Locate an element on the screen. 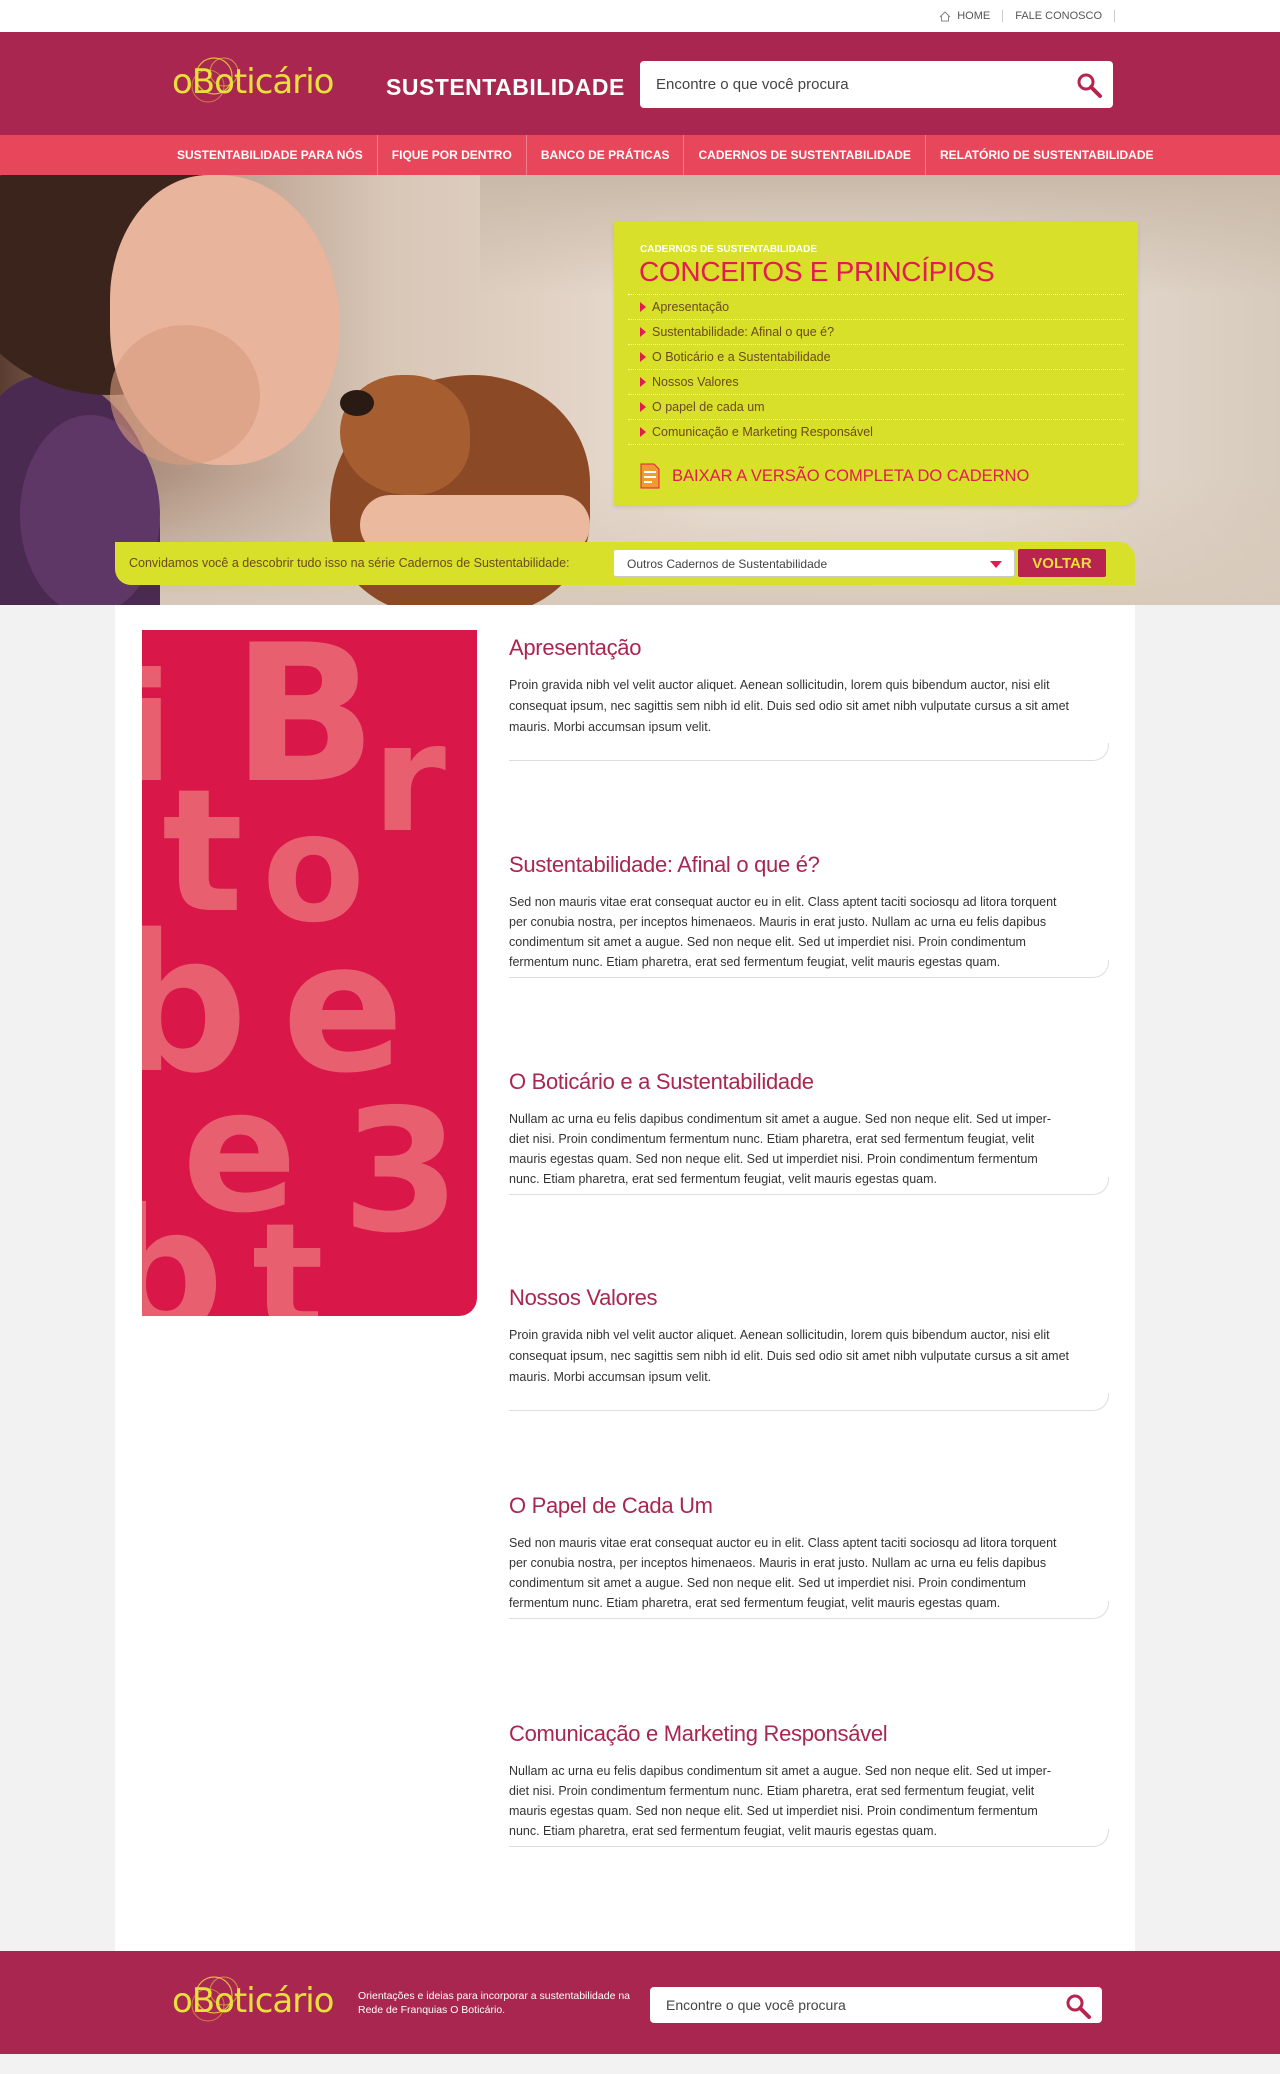  decorative-letter-pattern: B i r t o b e e 3 b t is located at coordinates (309, 973).